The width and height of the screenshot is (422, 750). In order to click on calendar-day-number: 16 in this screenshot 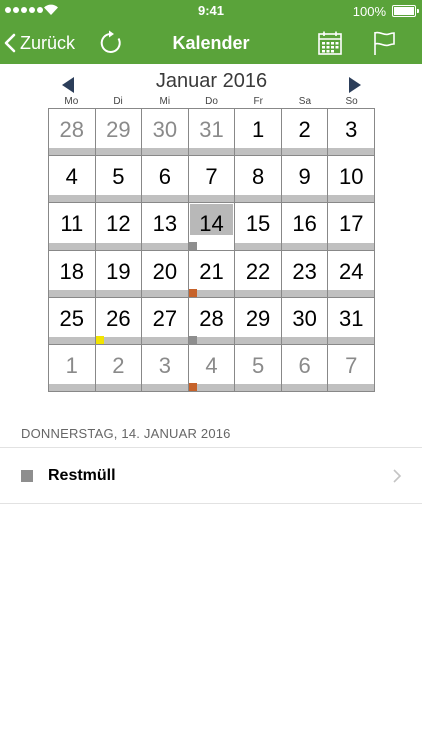, I will do `click(304, 224)`.